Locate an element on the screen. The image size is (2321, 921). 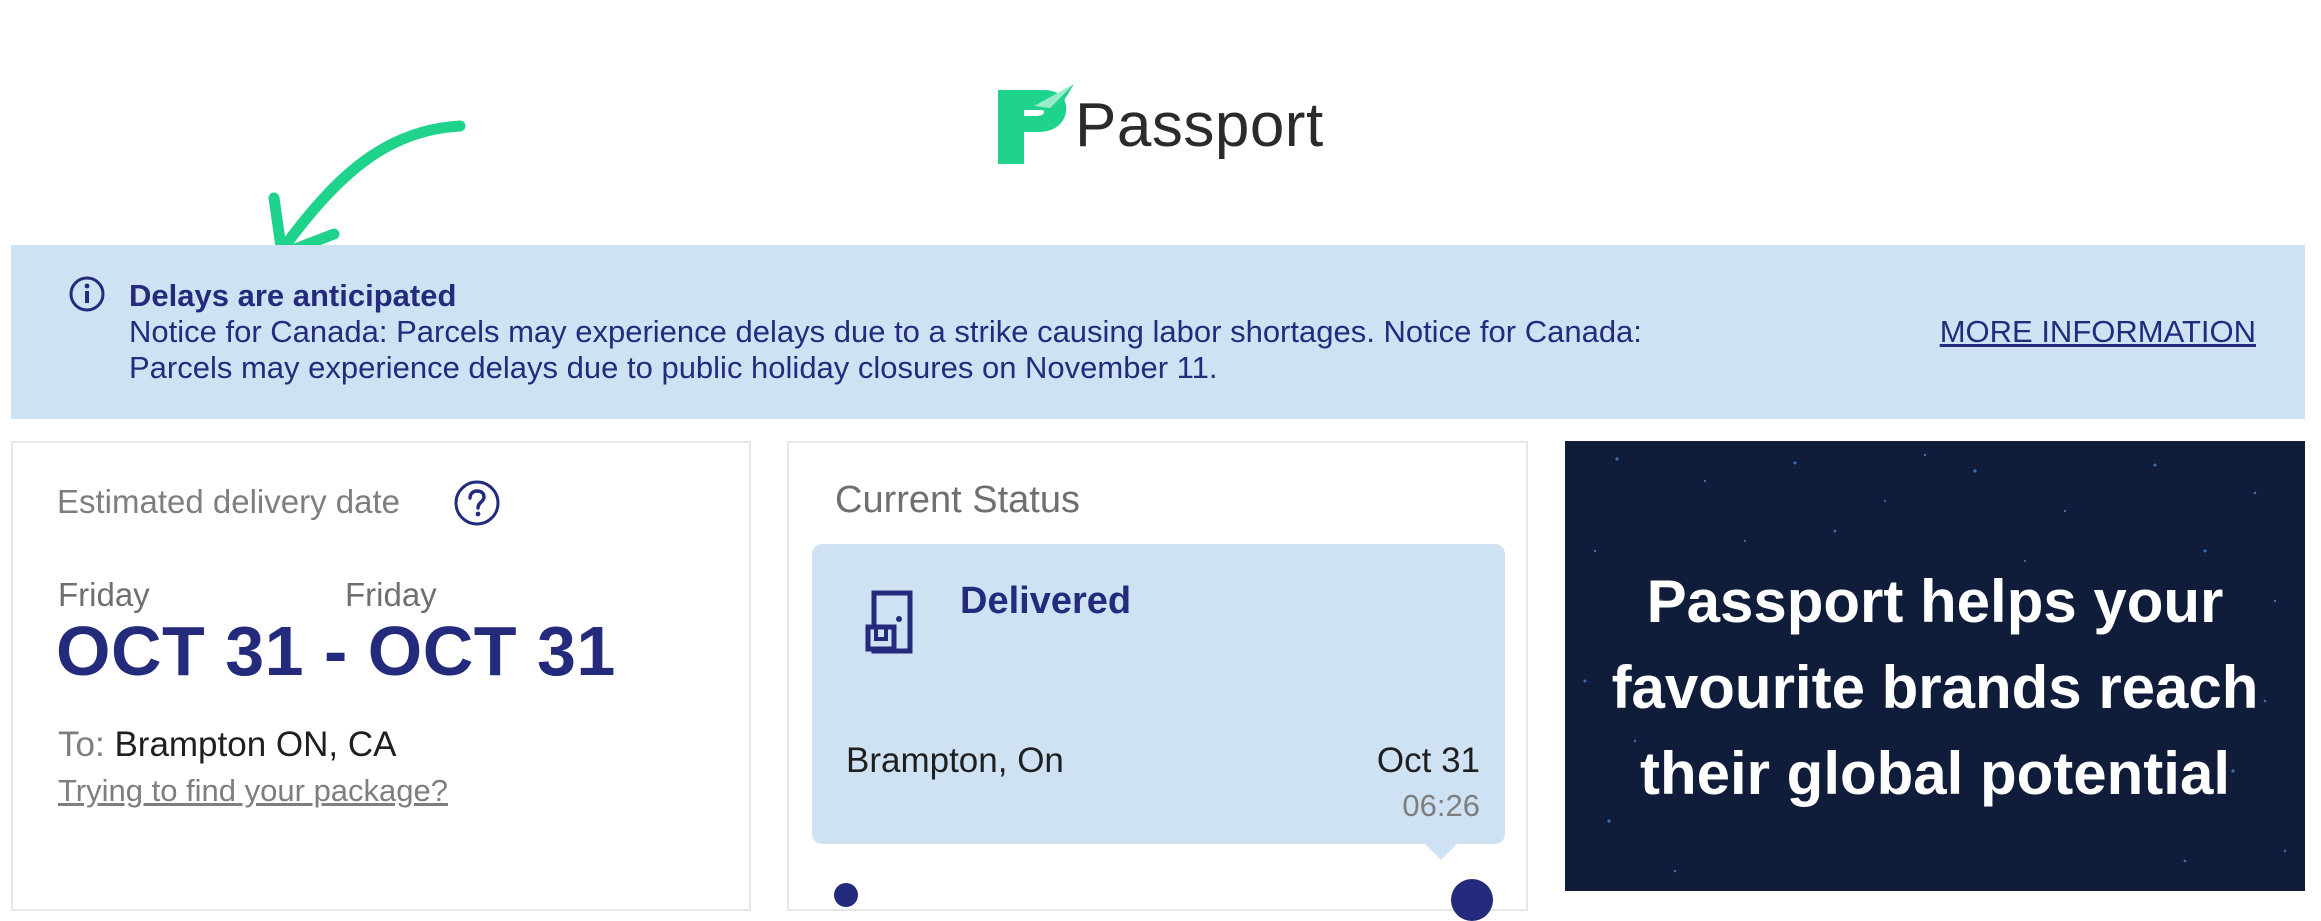
find-package-link: Trying to find your package? is located at coordinates (253, 791).